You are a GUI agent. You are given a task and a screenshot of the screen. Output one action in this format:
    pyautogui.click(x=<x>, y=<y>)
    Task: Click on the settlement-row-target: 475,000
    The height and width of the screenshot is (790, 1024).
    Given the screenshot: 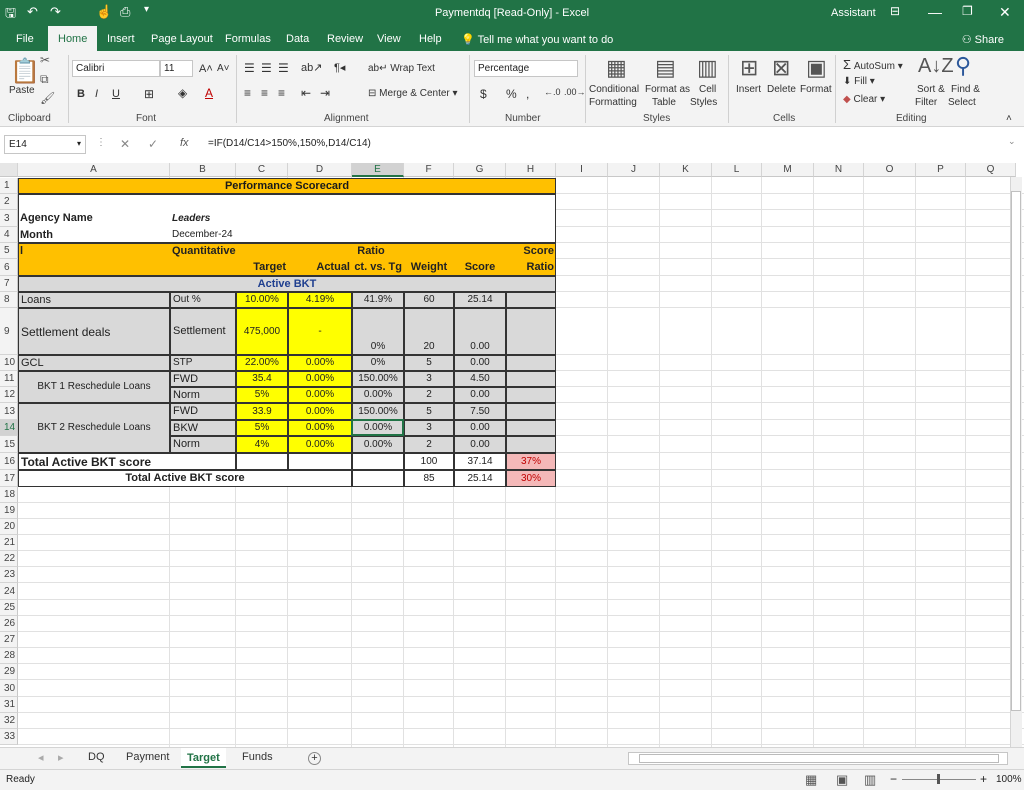 What is the action you would take?
    pyautogui.click(x=262, y=331)
    